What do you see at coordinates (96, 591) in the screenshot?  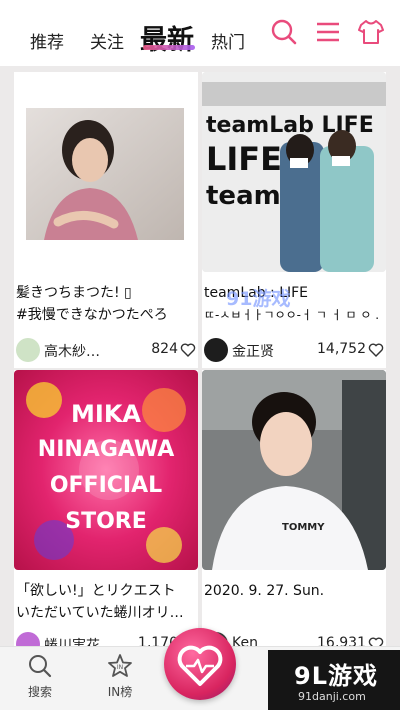 I see `post-caption-line1: 「欲しい!」とリクエスト` at bounding box center [96, 591].